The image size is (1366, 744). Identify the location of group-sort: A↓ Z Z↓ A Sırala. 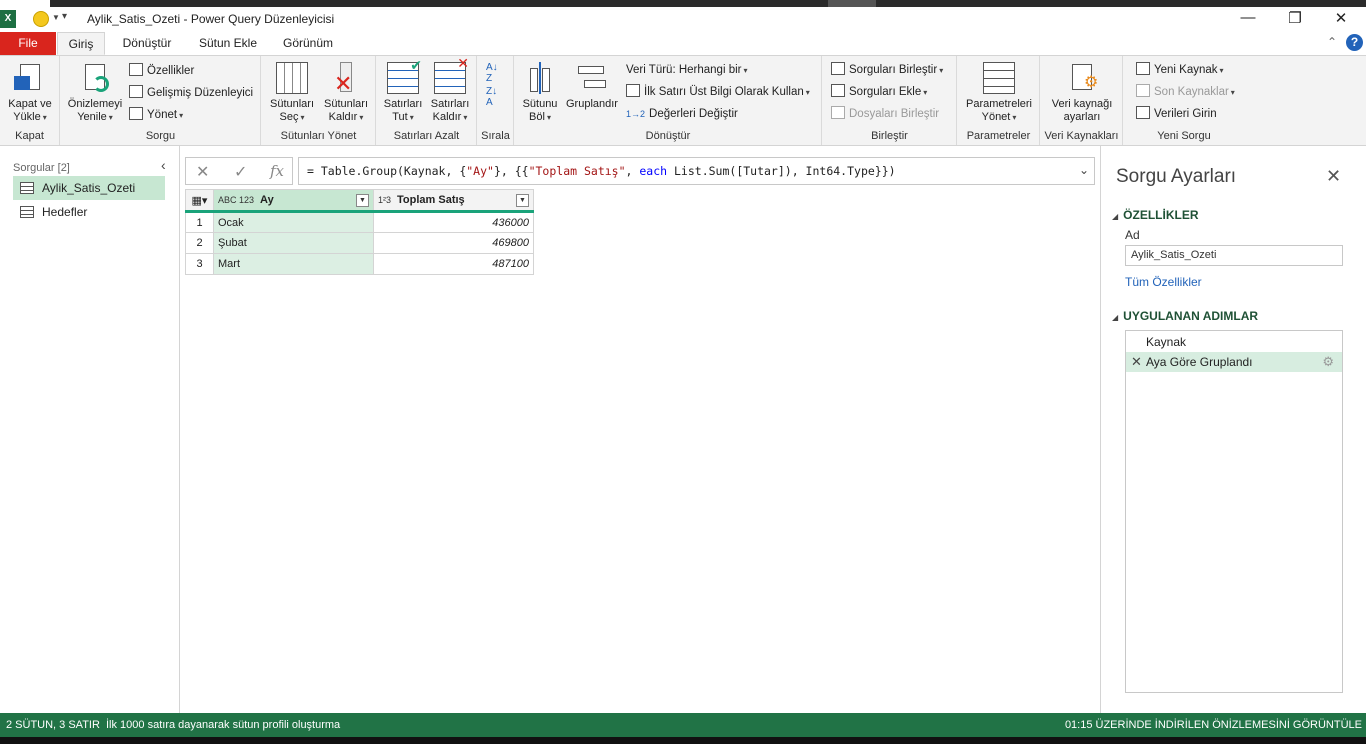
(496, 100).